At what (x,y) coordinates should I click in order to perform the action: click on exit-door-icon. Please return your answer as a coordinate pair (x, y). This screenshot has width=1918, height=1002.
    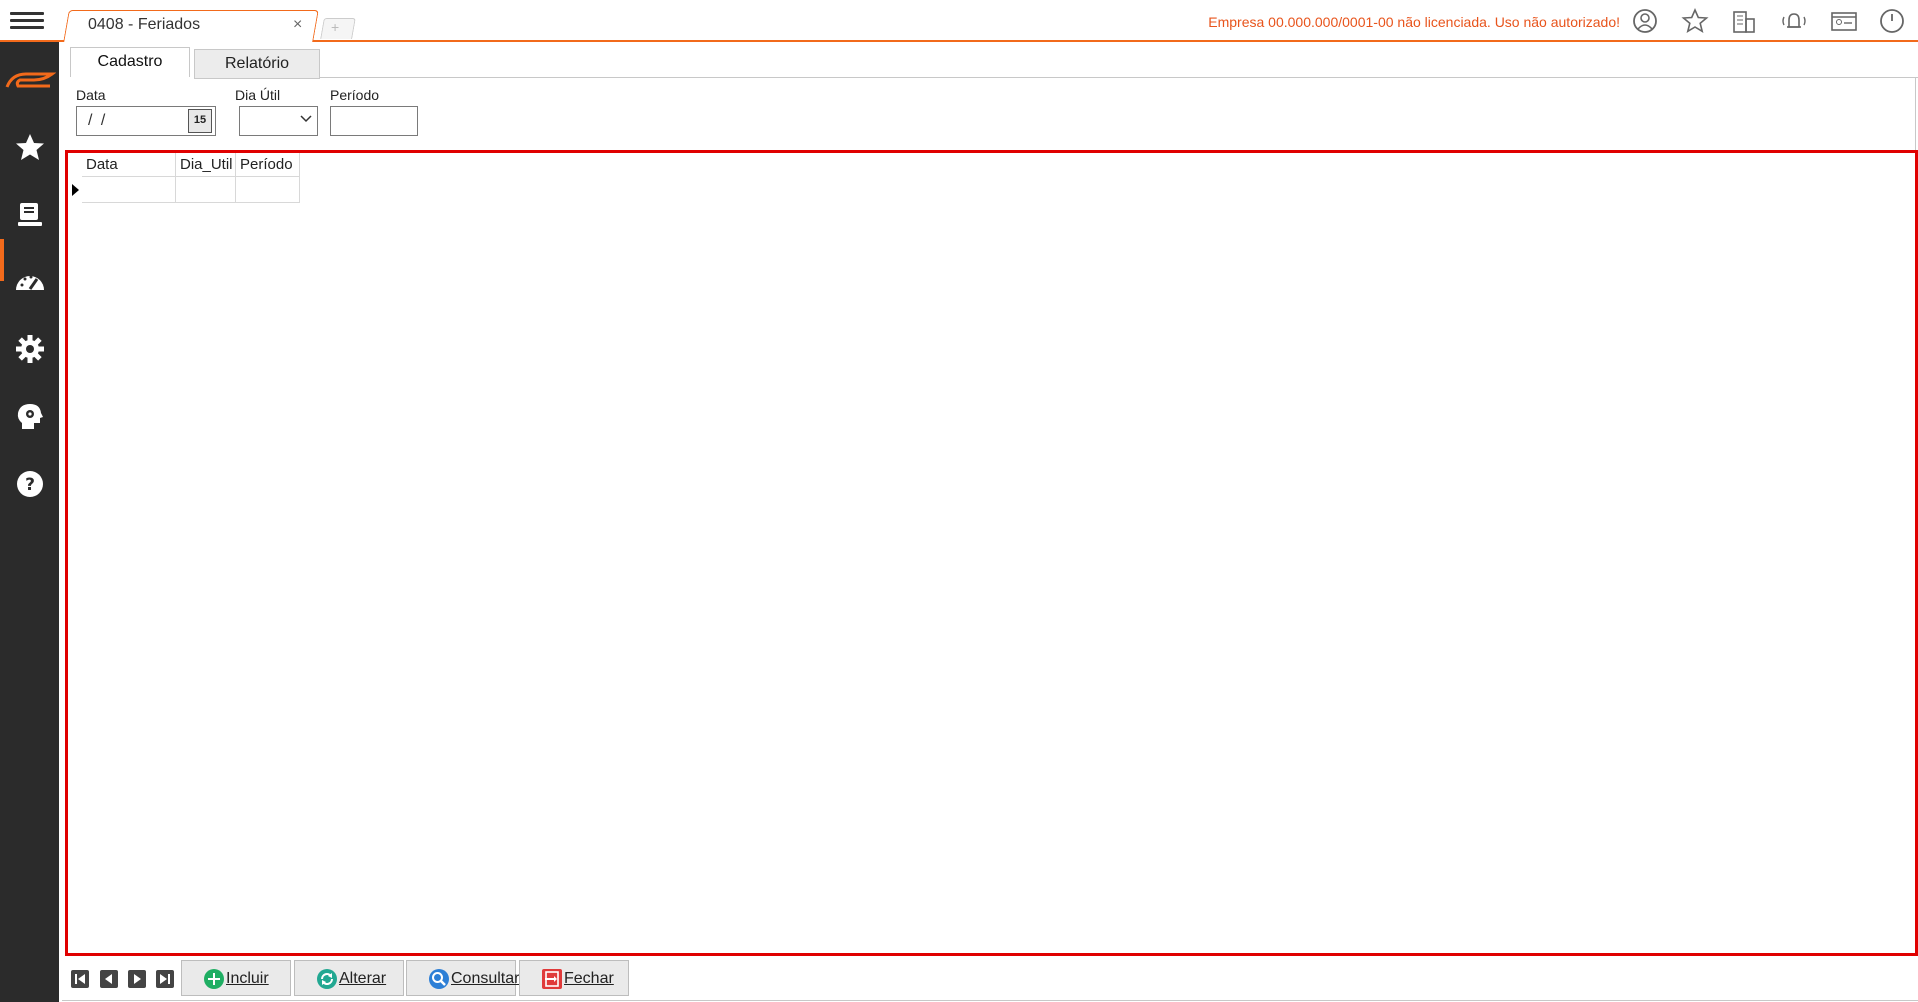
    Looking at the image, I should click on (552, 979).